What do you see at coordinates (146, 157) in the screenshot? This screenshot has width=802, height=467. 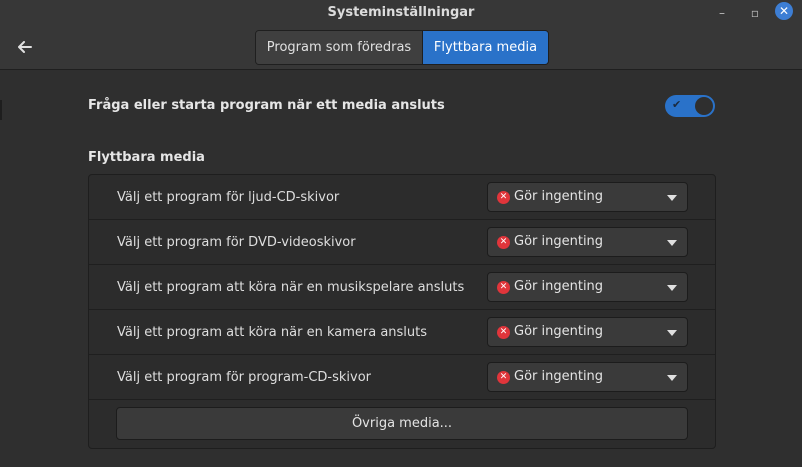 I see `section-heading: Flyttbara media` at bounding box center [146, 157].